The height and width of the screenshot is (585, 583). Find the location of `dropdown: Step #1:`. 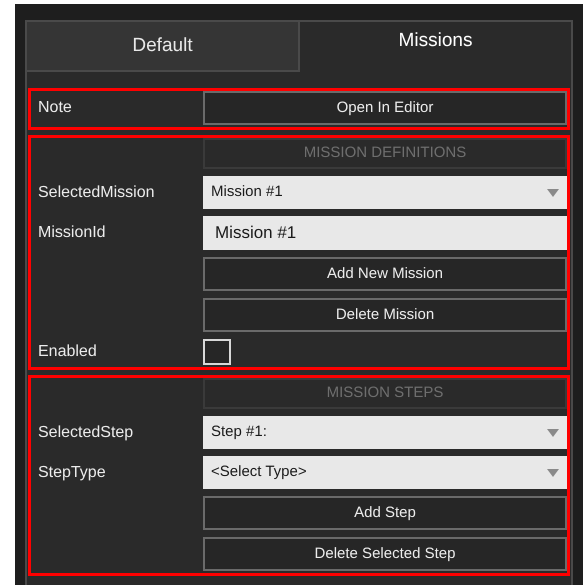

dropdown: Step #1: is located at coordinates (385, 432).